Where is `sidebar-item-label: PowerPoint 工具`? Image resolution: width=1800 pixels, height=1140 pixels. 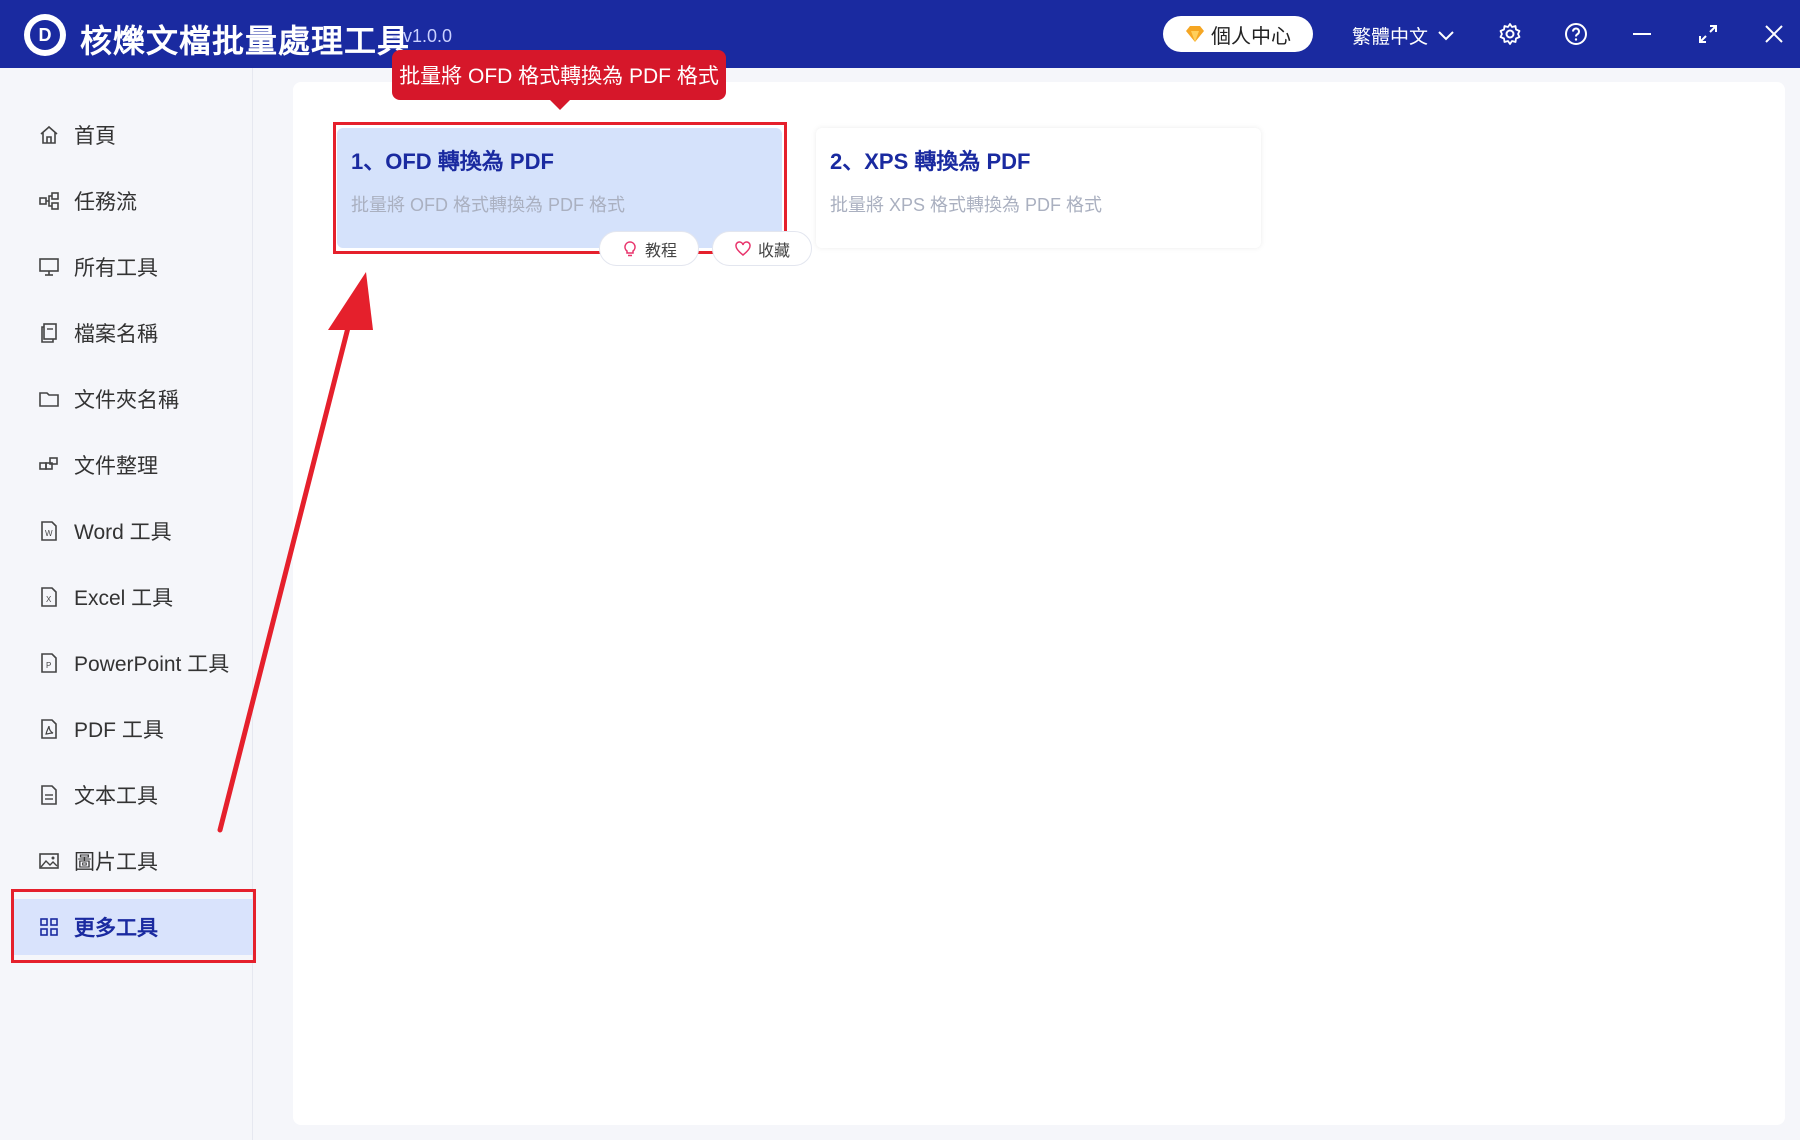 sidebar-item-label: PowerPoint 工具 is located at coordinates (152, 664).